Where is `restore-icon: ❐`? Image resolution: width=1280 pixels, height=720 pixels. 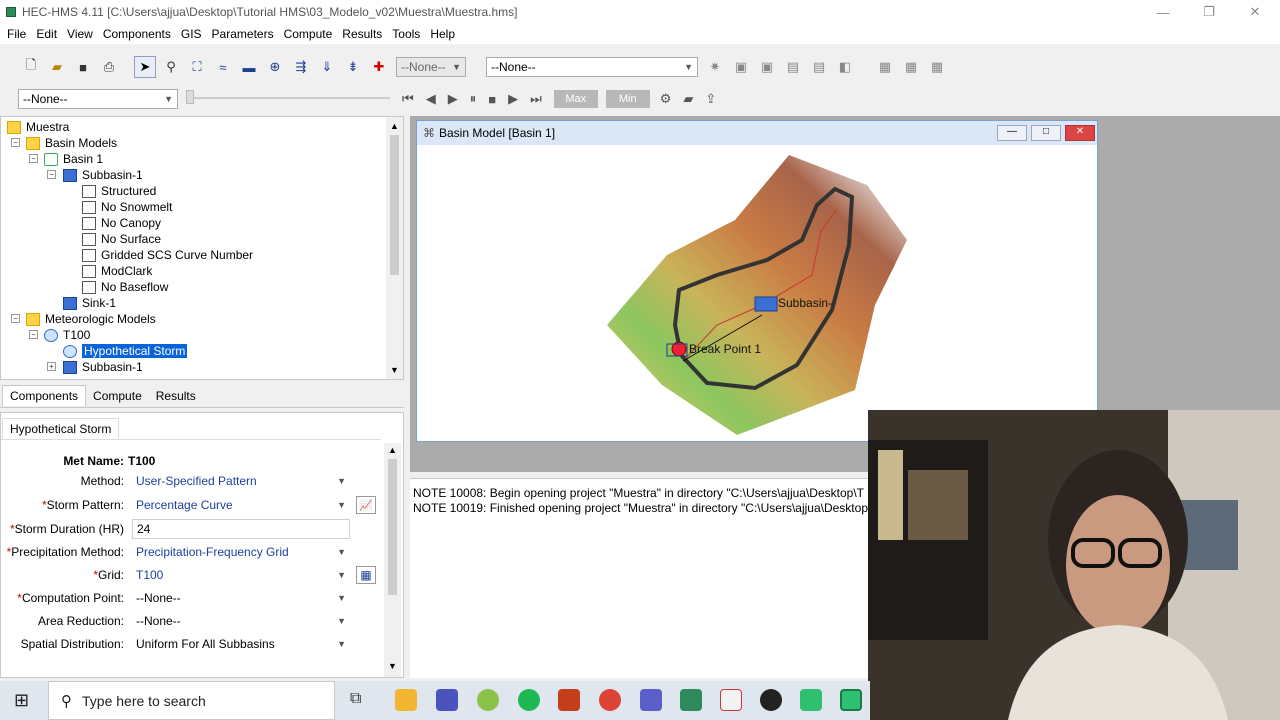
restore-icon: ❐ is located at coordinates (1209, 12).